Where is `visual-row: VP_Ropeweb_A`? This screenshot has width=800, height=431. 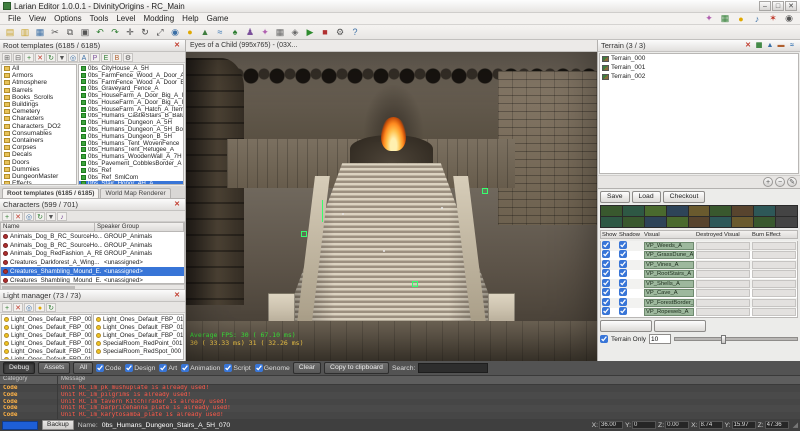
visual-row: VP_Ropeweb_A is located at coordinates (699, 312).